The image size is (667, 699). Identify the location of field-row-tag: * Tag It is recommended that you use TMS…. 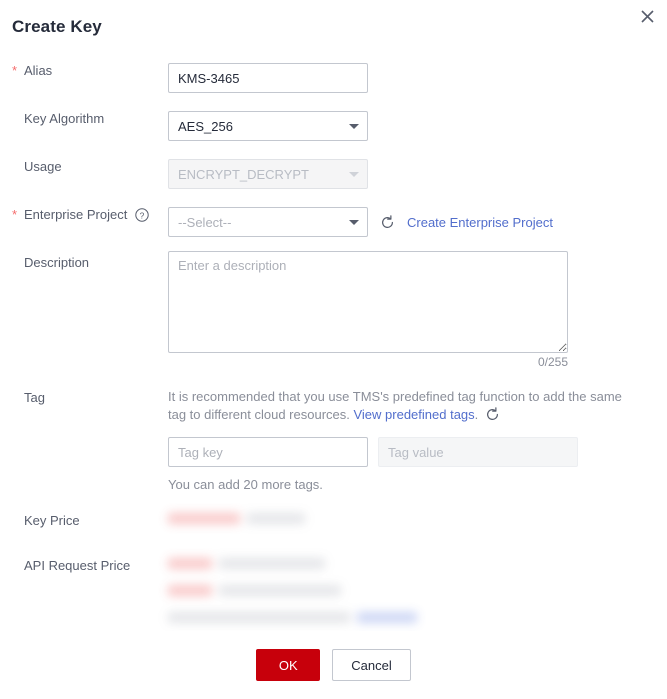
(333, 440).